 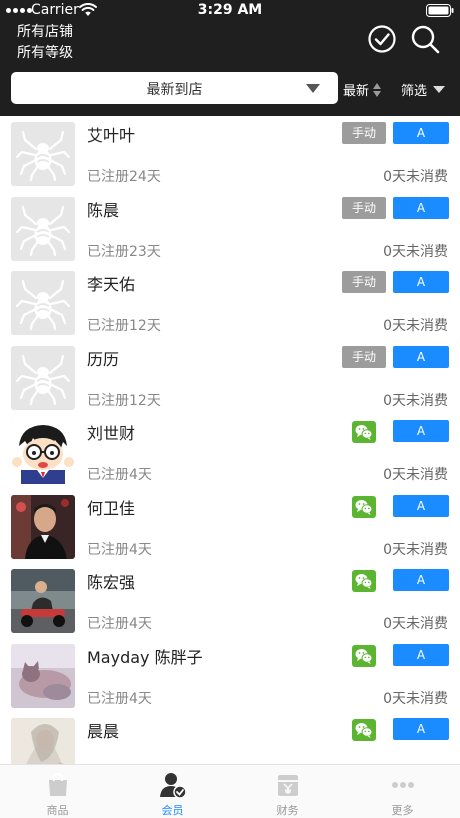 I want to click on member-row: Mayday 陈胖子 A 已注册4天 0天未消费, so click(x=230, y=675).